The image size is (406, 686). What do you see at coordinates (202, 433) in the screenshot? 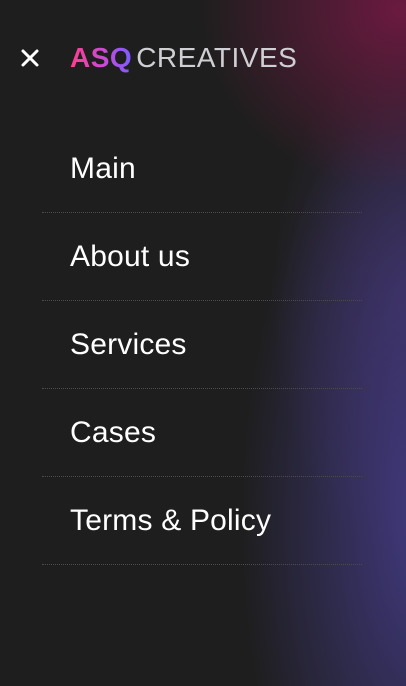
I see `nav-item-cases: Cases` at bounding box center [202, 433].